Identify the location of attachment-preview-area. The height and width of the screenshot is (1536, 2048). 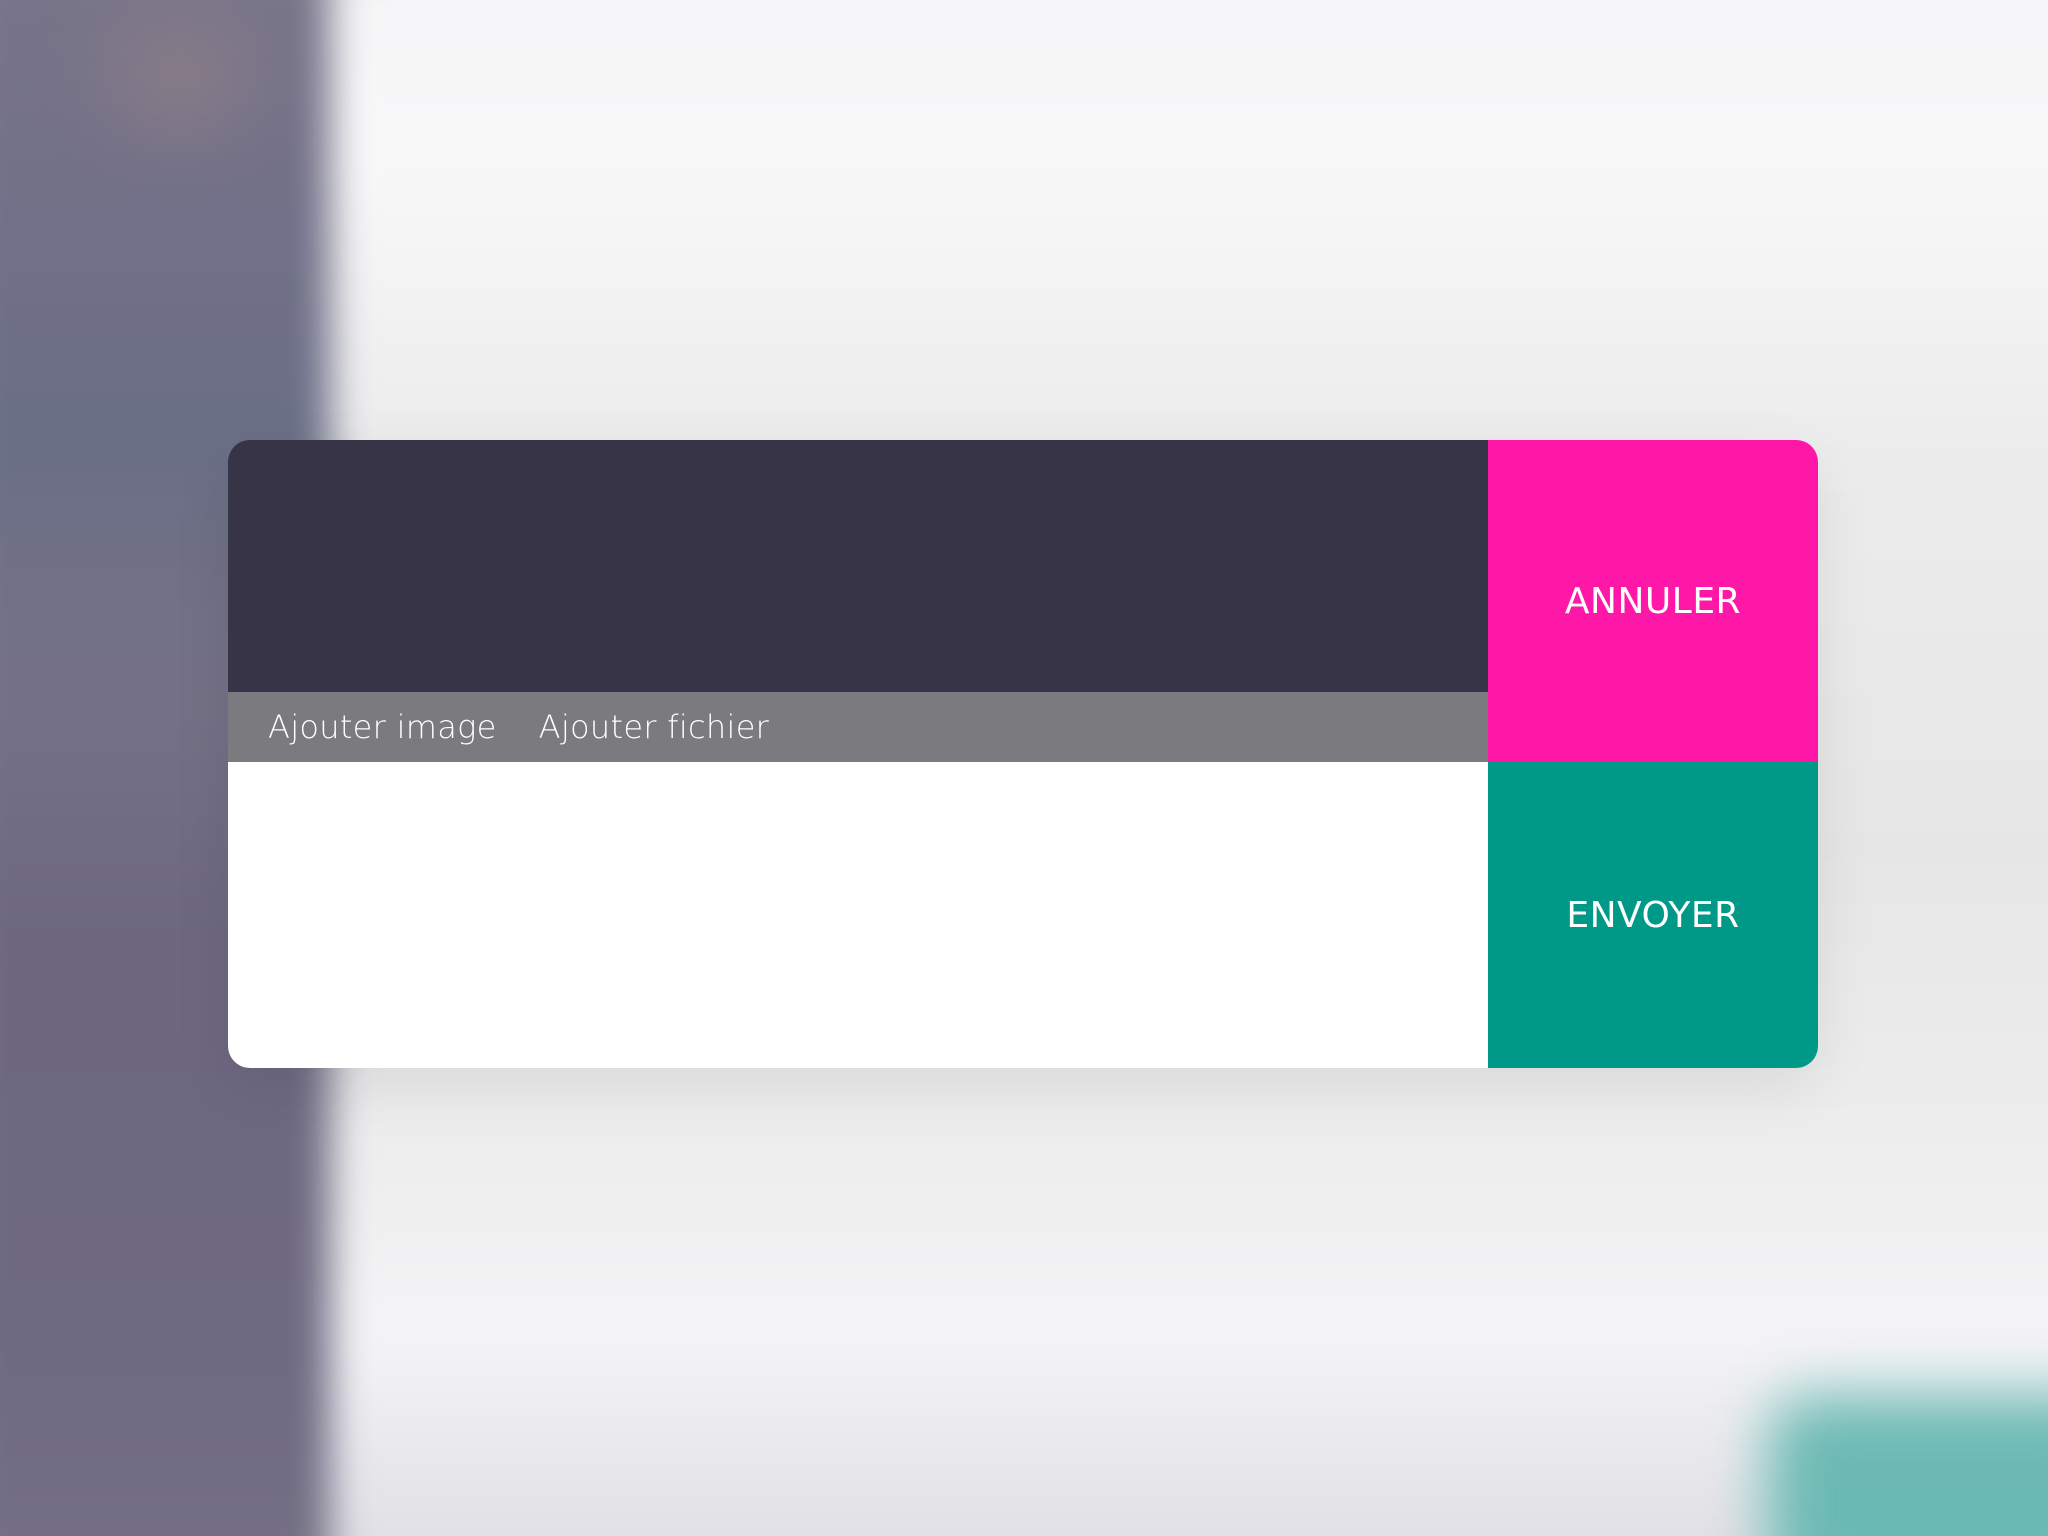
(858, 566).